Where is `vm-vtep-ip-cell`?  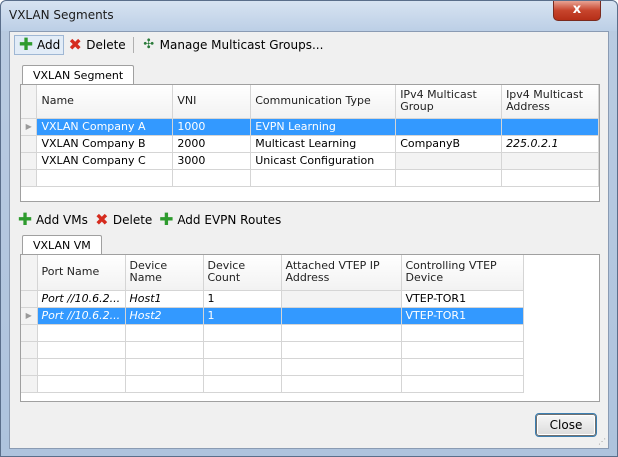
vm-vtep-ip-cell is located at coordinates (341, 316).